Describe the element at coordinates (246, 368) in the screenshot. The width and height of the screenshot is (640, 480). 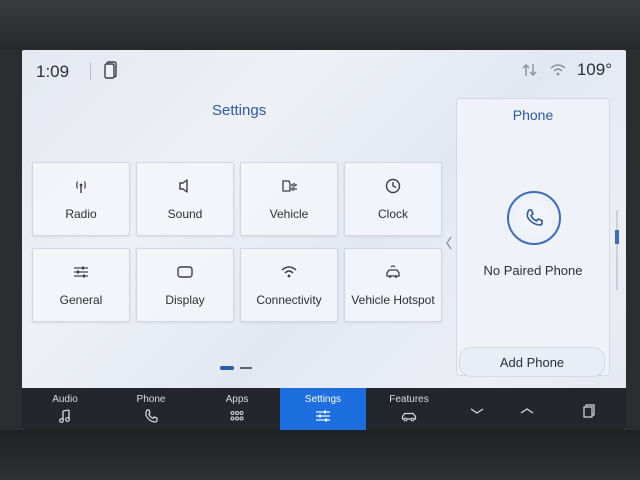
I see `page-indicator-inactive` at that location.